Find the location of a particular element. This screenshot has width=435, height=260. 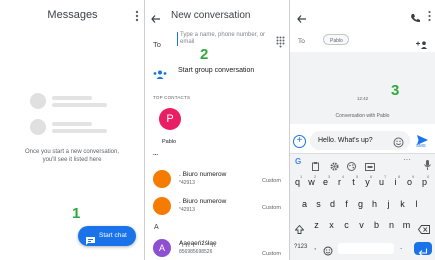

key-z: z is located at coordinates (316, 225).